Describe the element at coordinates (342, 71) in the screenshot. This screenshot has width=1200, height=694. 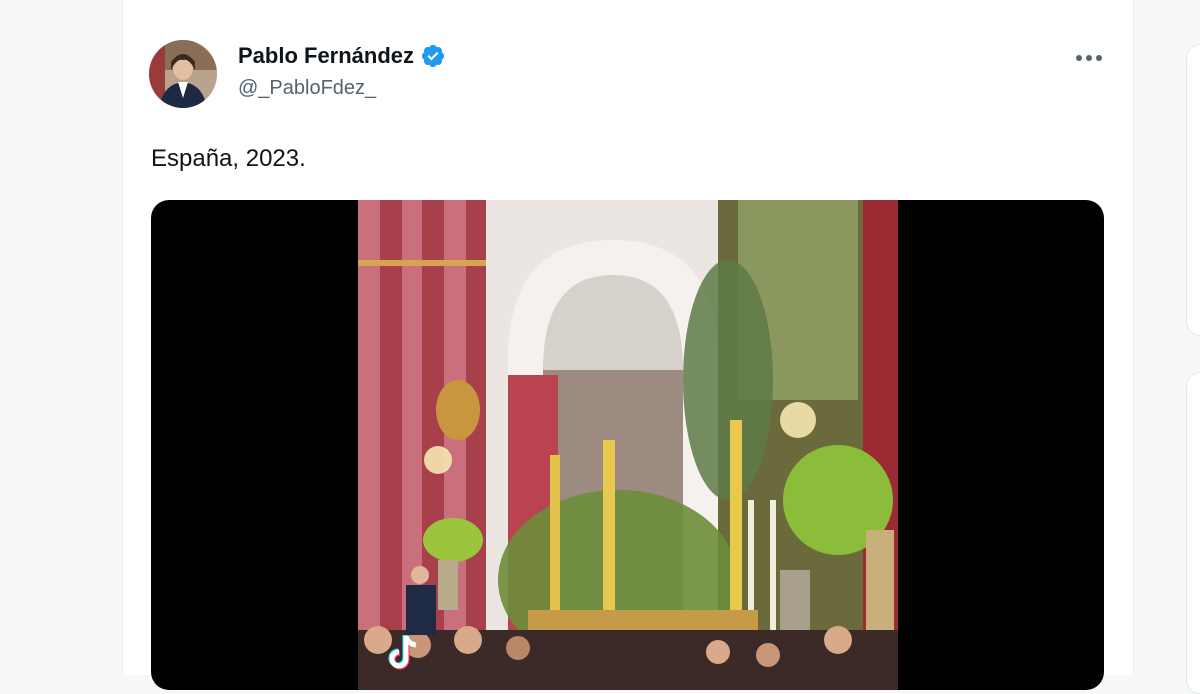
I see `author-block: Pablo Fernández @_PabloFdez_` at that location.